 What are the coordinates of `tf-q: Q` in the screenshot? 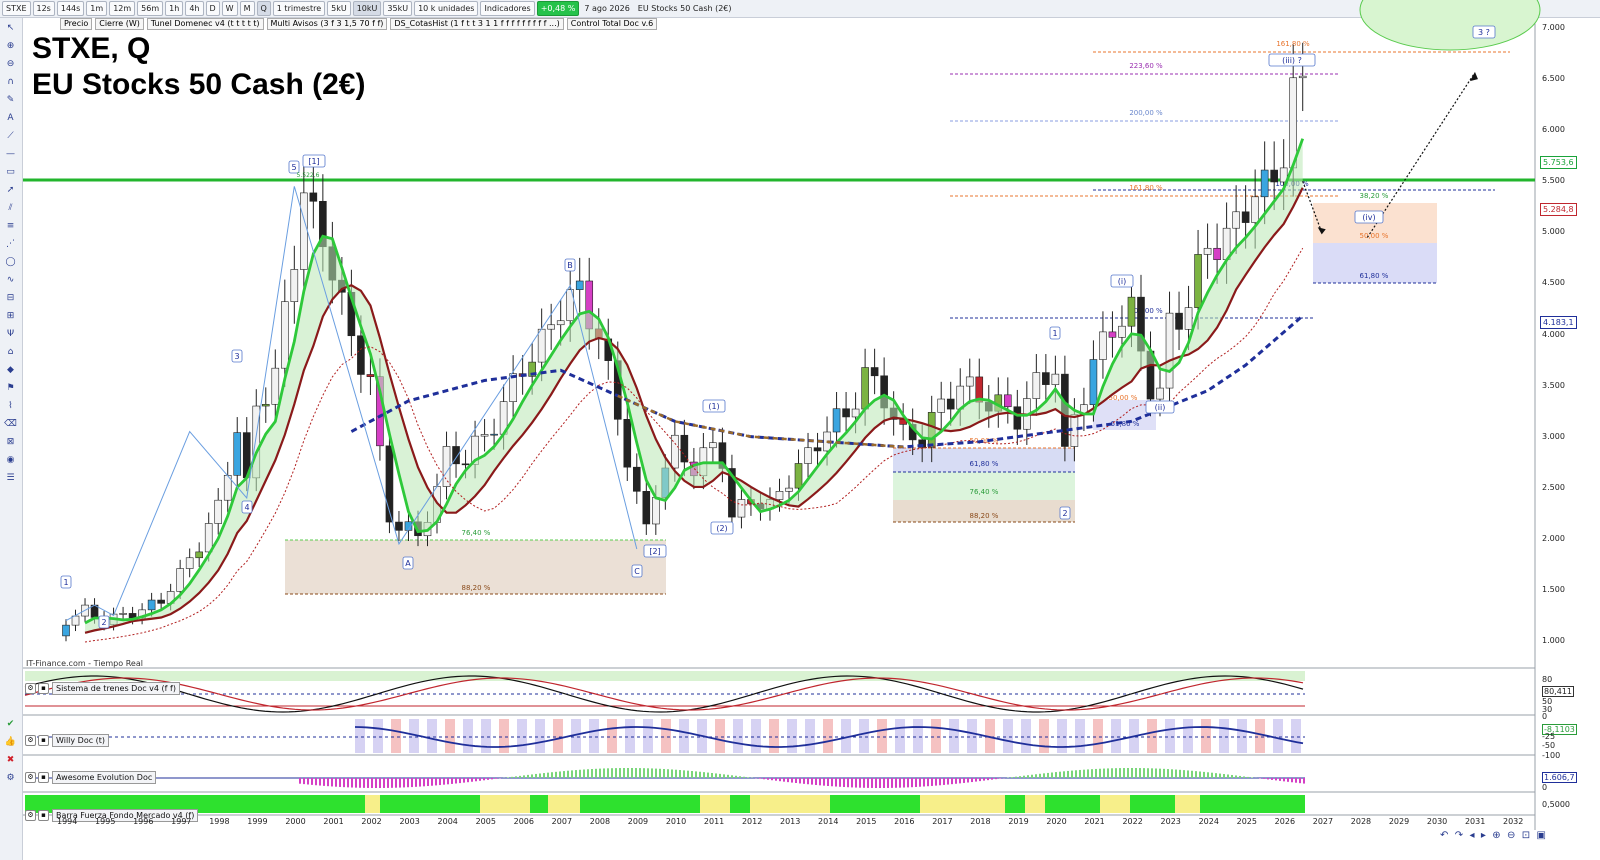 It's located at (263, 8).